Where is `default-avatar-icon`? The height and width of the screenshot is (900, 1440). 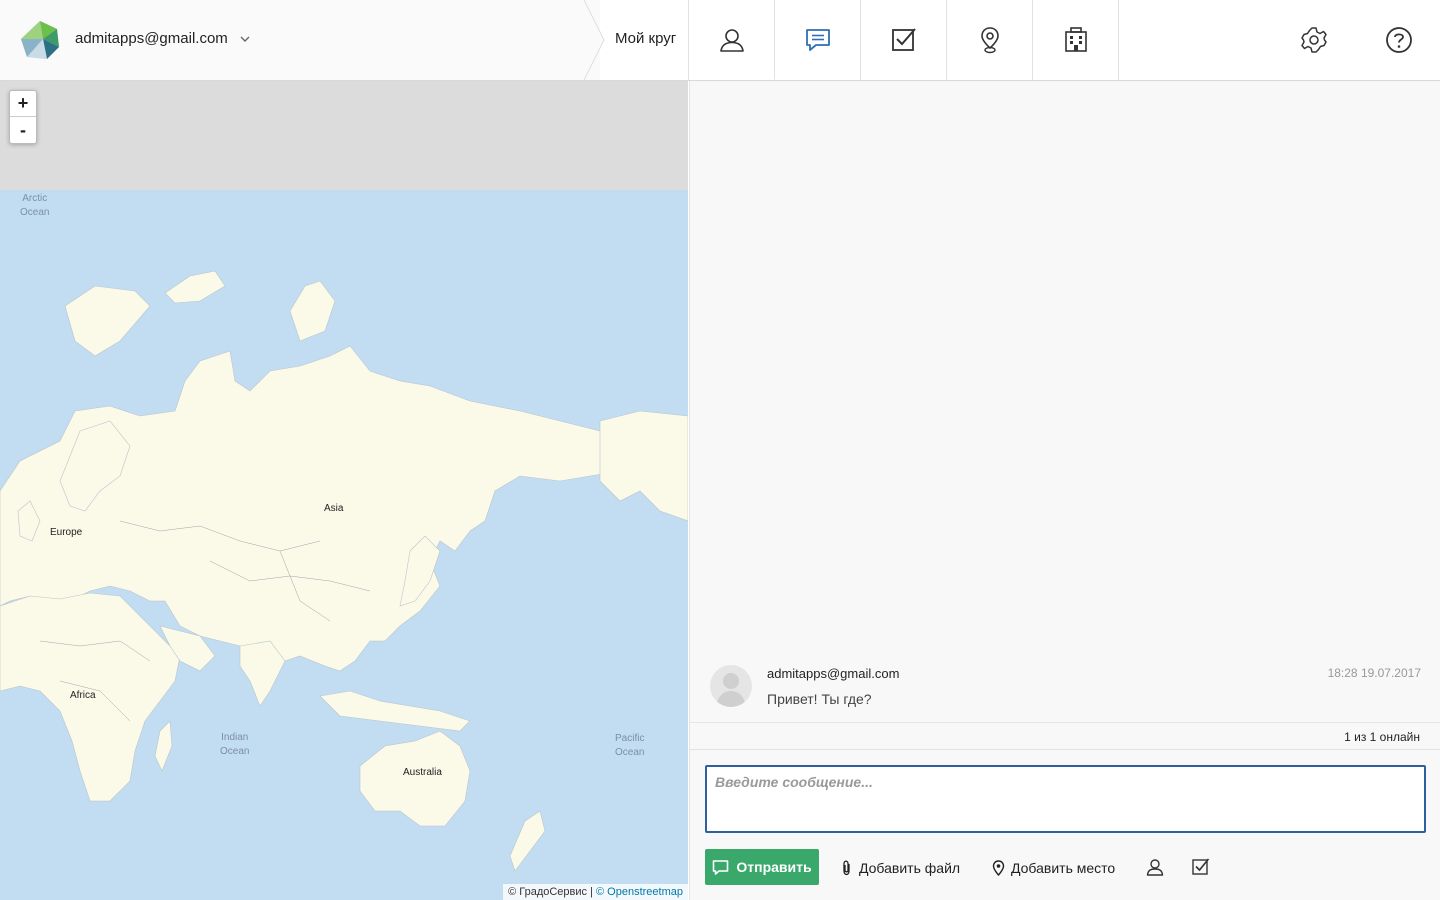
default-avatar-icon is located at coordinates (731, 686).